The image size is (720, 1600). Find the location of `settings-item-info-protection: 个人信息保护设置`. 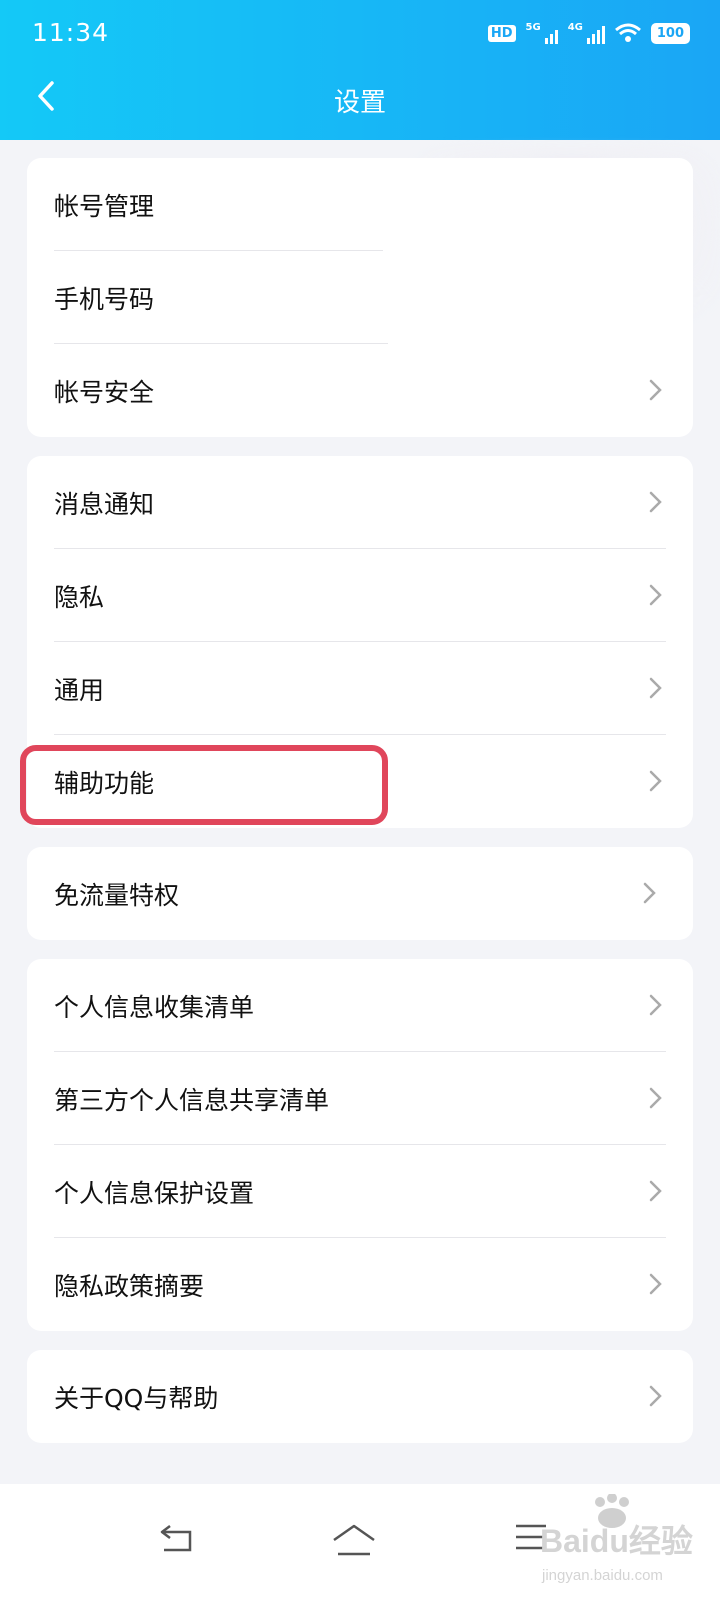

settings-item-info-protection: 个人信息保护设置 is located at coordinates (360, 1191).